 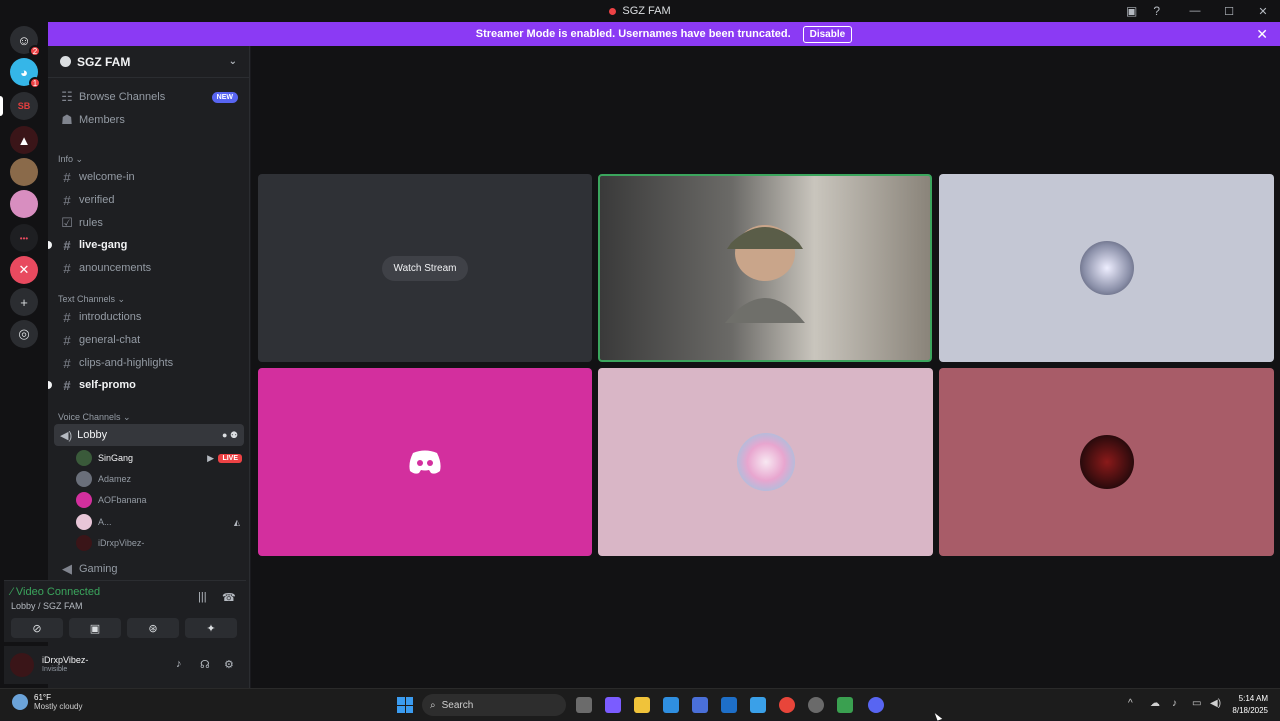 What do you see at coordinates (494, 705) in the screenshot?
I see `taskbar-search: ⌕ Search` at bounding box center [494, 705].